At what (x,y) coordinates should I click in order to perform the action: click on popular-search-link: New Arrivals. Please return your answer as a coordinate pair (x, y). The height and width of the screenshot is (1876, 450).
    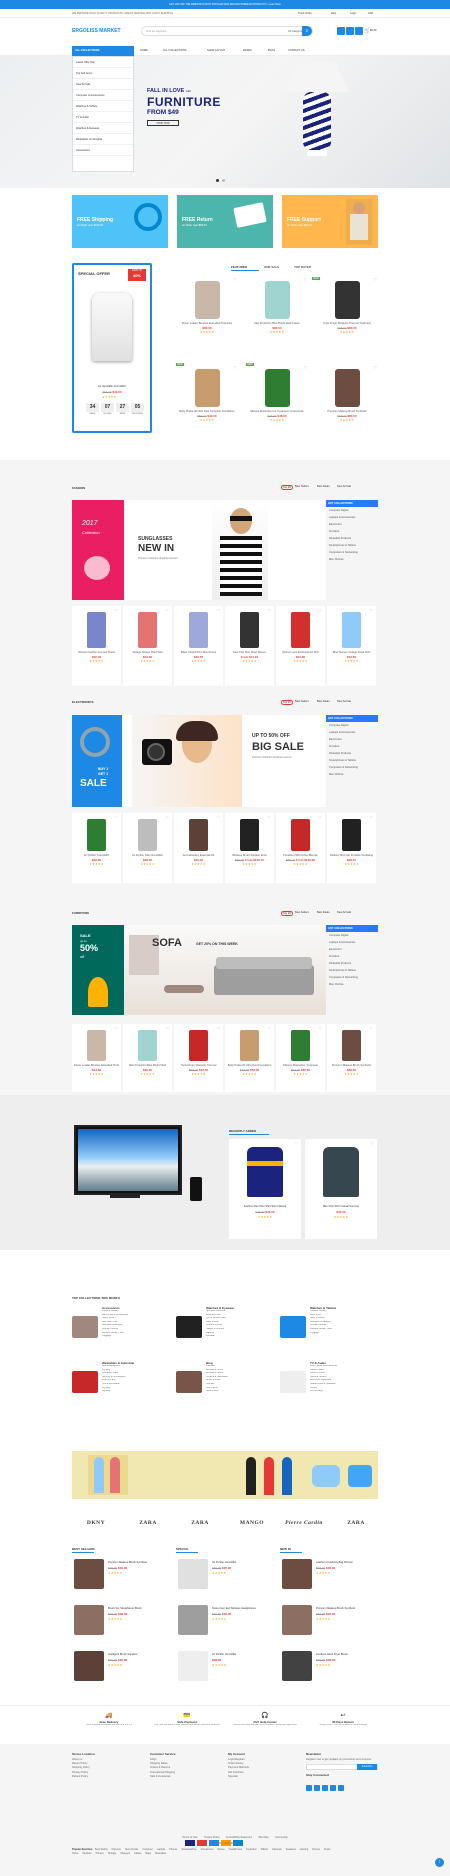
    Looking at the image, I should click on (131, 1849).